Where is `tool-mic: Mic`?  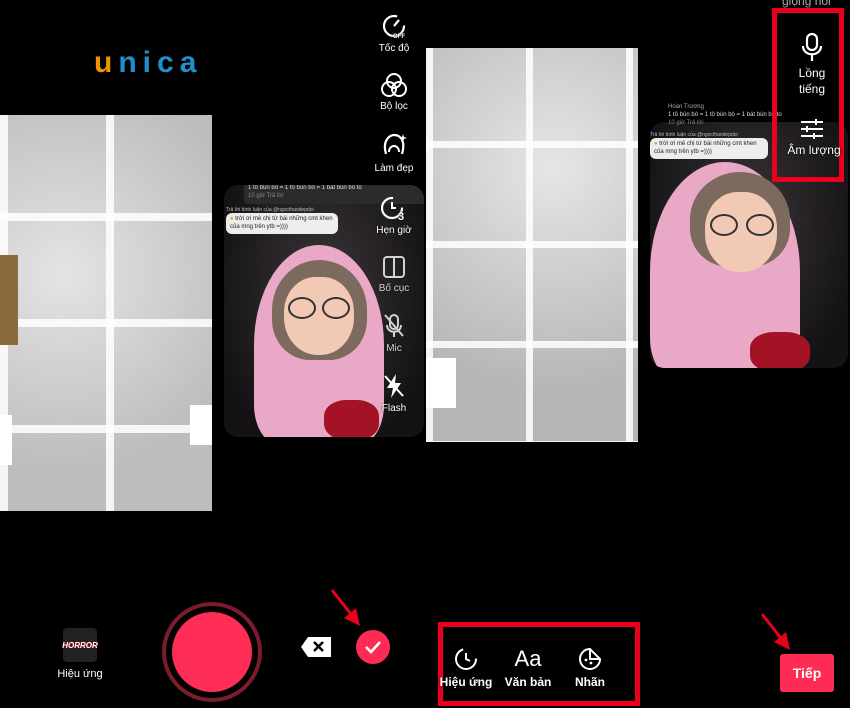
tool-mic: Mic is located at coordinates (394, 333).